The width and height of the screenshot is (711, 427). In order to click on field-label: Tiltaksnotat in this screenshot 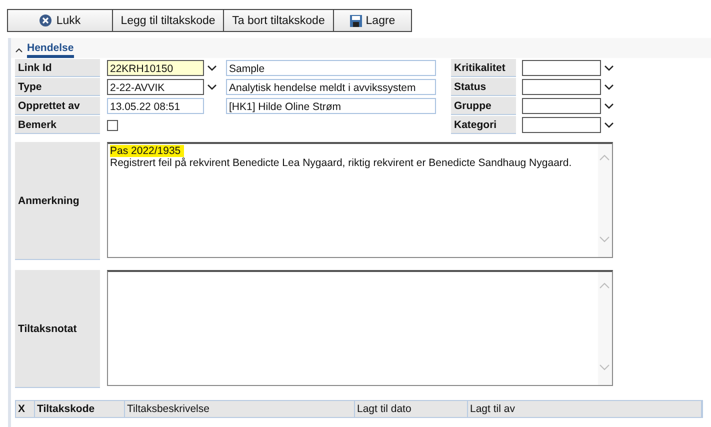, I will do `click(57, 329)`.